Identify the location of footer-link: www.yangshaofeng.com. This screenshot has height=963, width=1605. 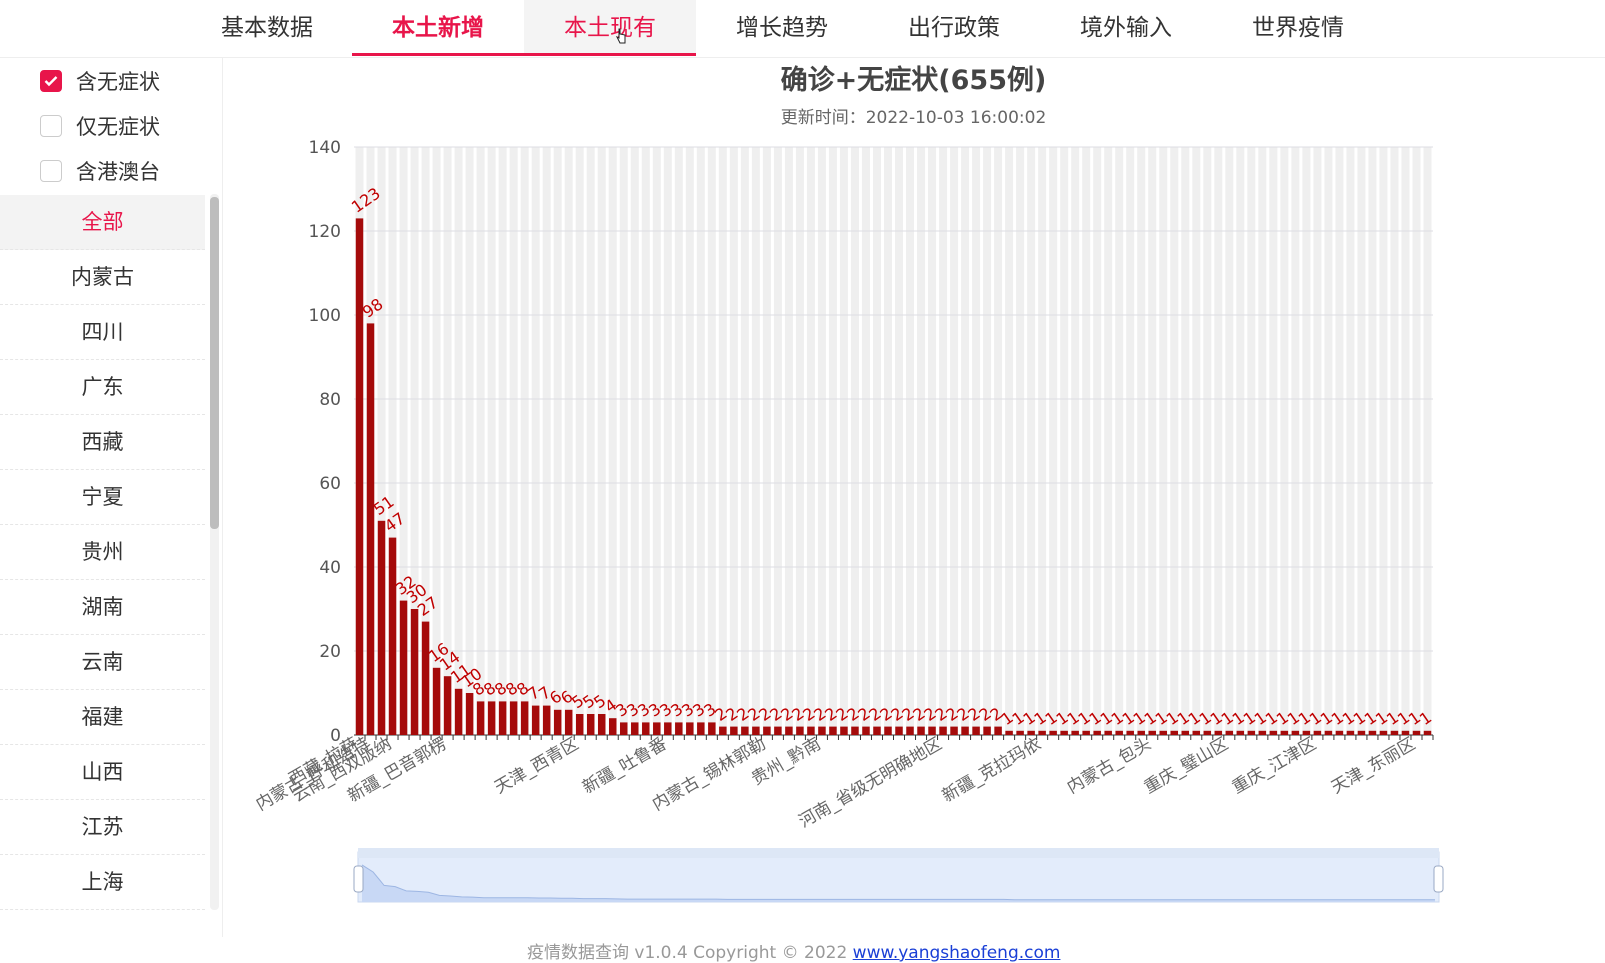
(957, 953).